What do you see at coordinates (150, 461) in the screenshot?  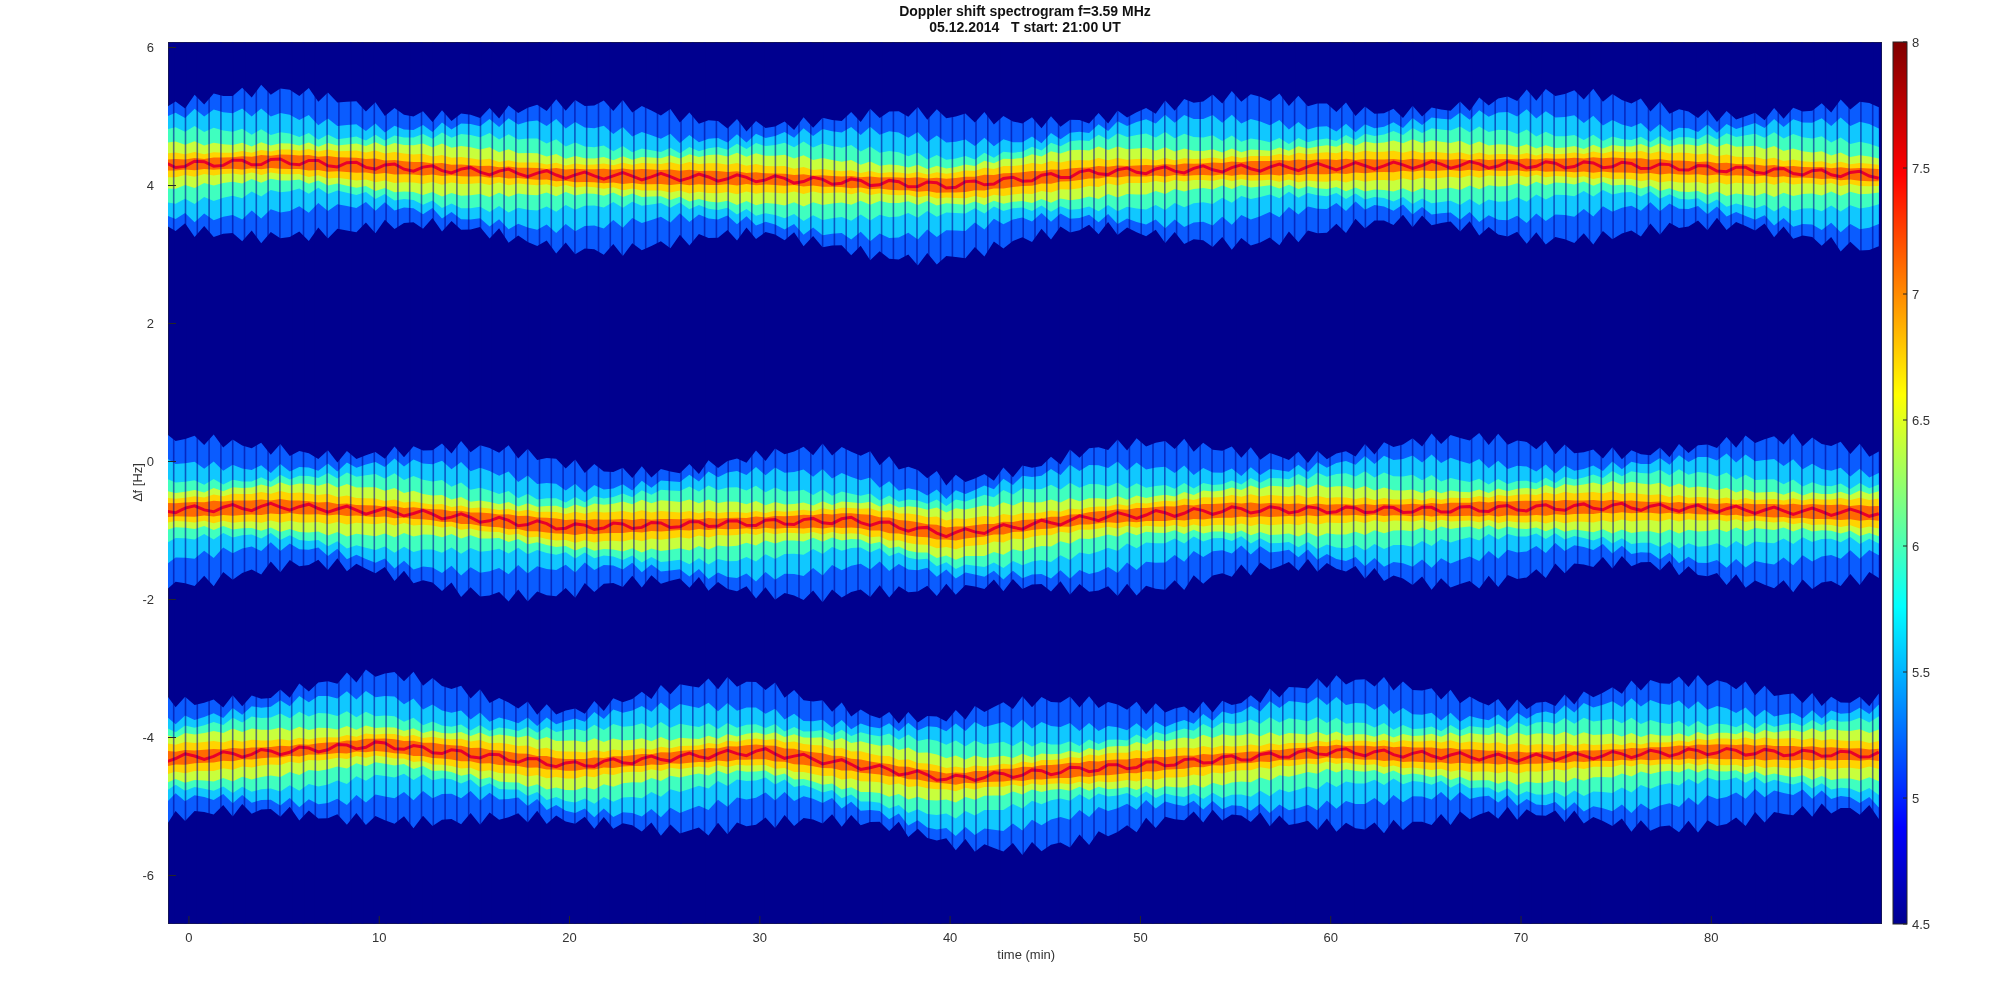 I see `y-tick-label: 0` at bounding box center [150, 461].